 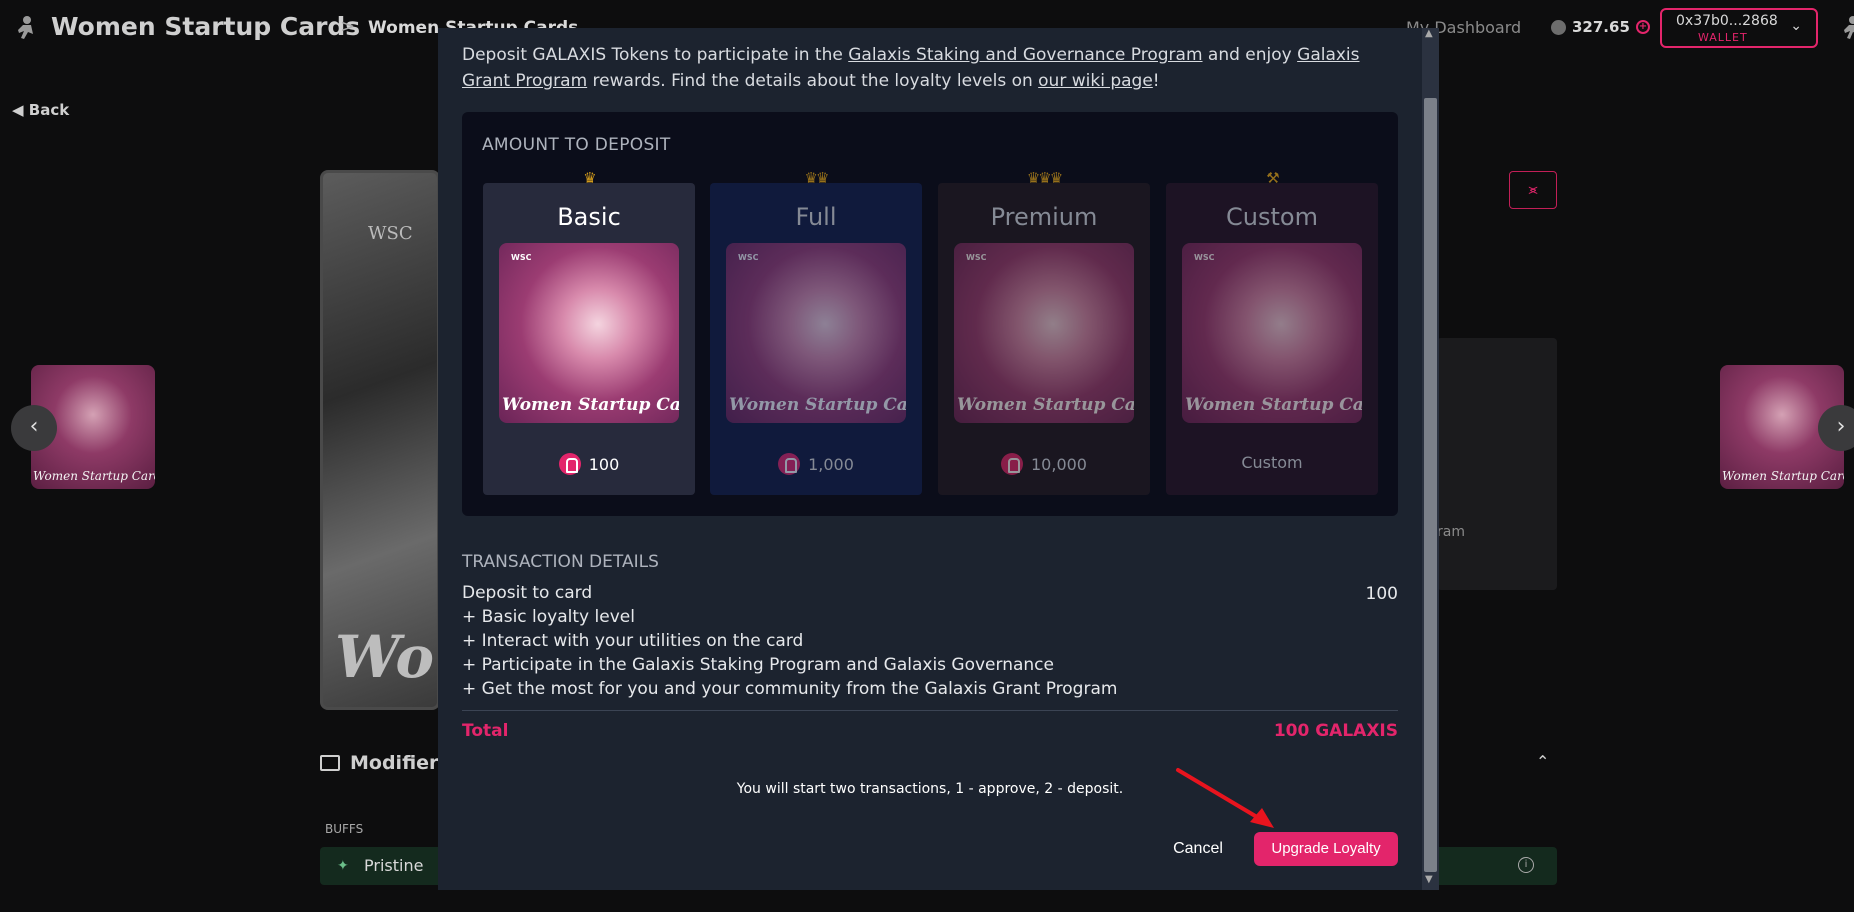 What do you see at coordinates (831, 464) in the screenshot?
I see `tier-price-value: 1,000` at bounding box center [831, 464].